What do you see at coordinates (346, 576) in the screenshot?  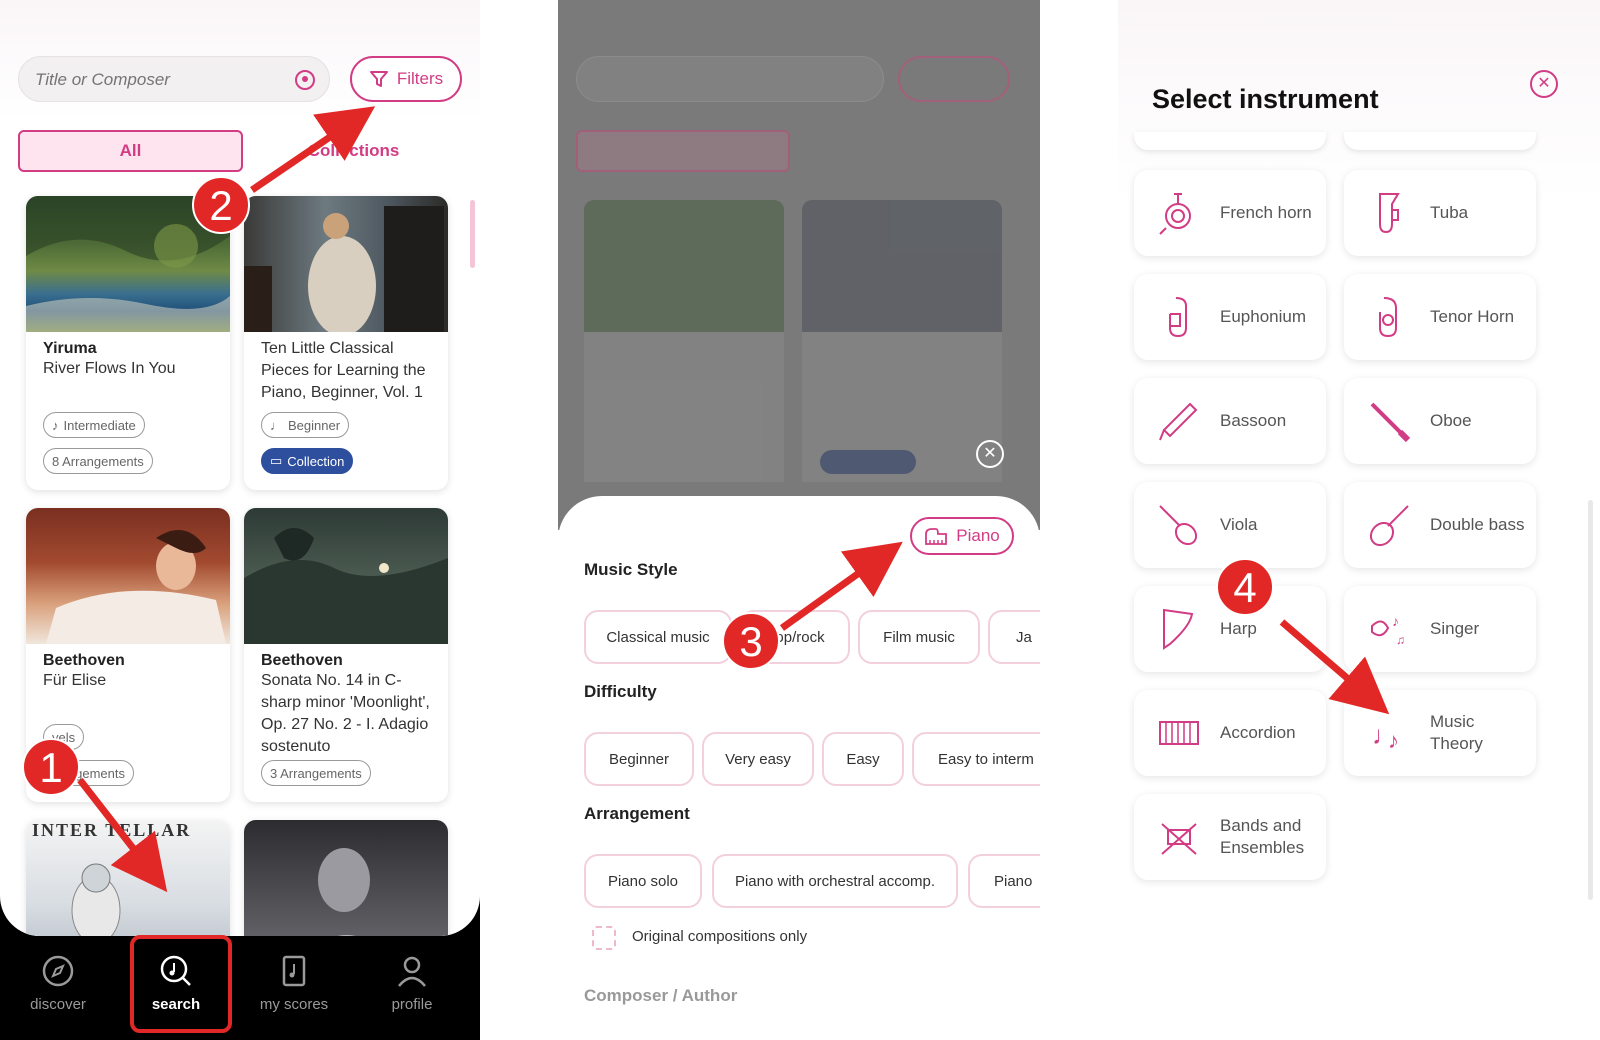 I see `moonlit-landscape-thumbnail` at bounding box center [346, 576].